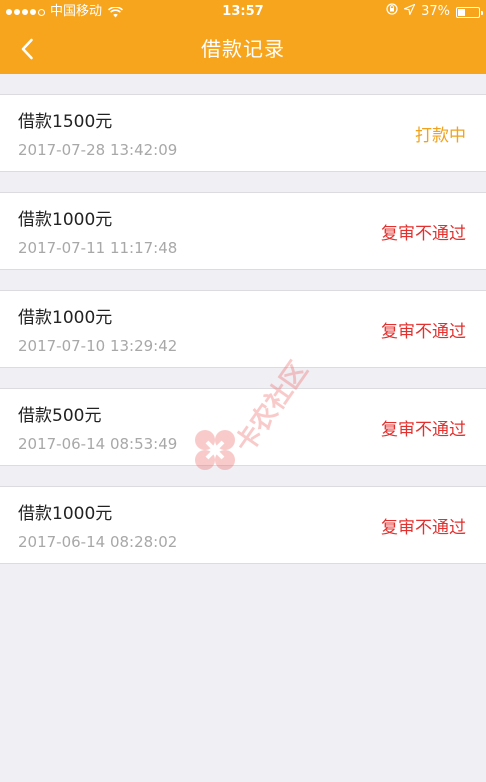 The height and width of the screenshot is (782, 486). Describe the element at coordinates (98, 346) in the screenshot. I see `loan-timestamp: 2017-07-10 13:29:42` at that location.